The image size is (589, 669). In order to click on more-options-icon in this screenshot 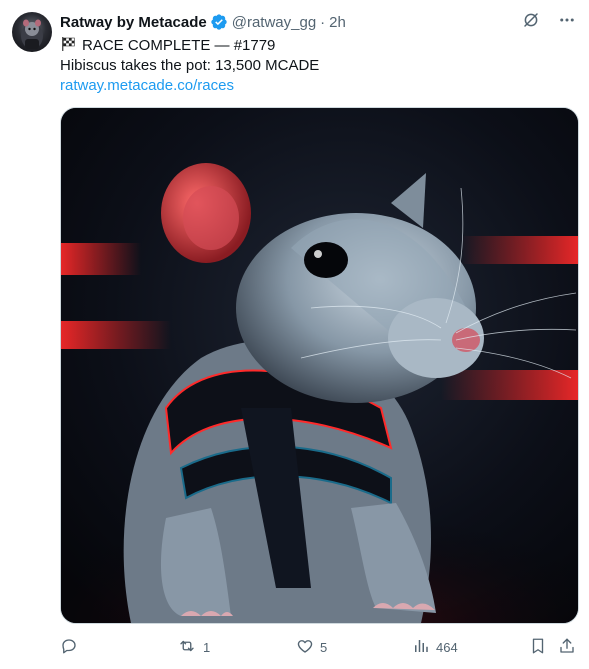, I will do `click(567, 20)`.